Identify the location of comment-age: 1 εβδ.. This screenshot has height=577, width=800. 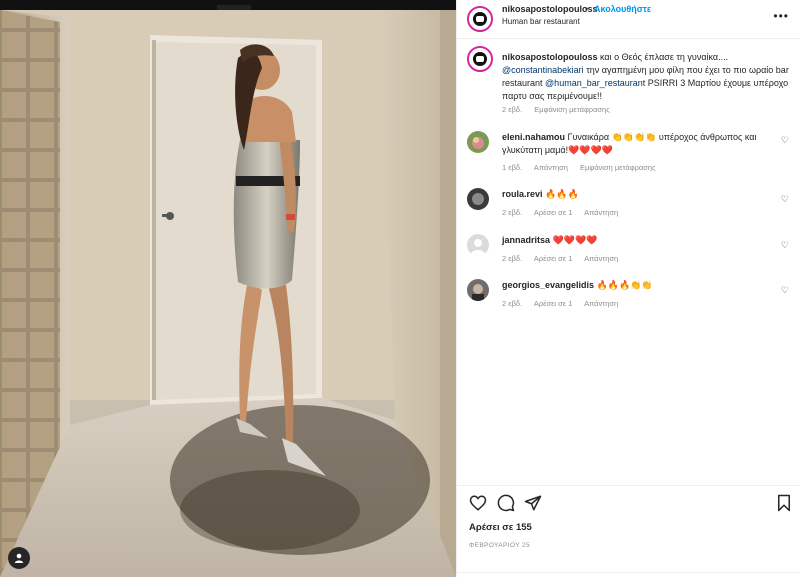
(512, 167).